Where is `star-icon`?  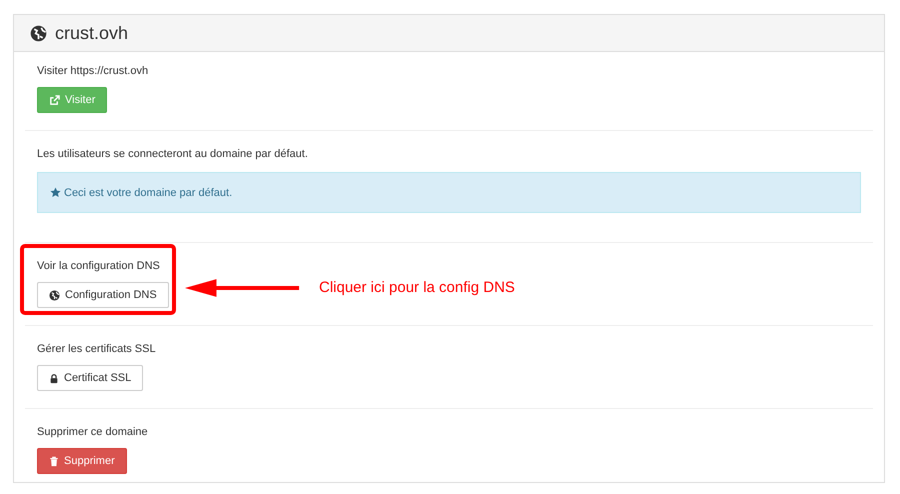 star-icon is located at coordinates (55, 192).